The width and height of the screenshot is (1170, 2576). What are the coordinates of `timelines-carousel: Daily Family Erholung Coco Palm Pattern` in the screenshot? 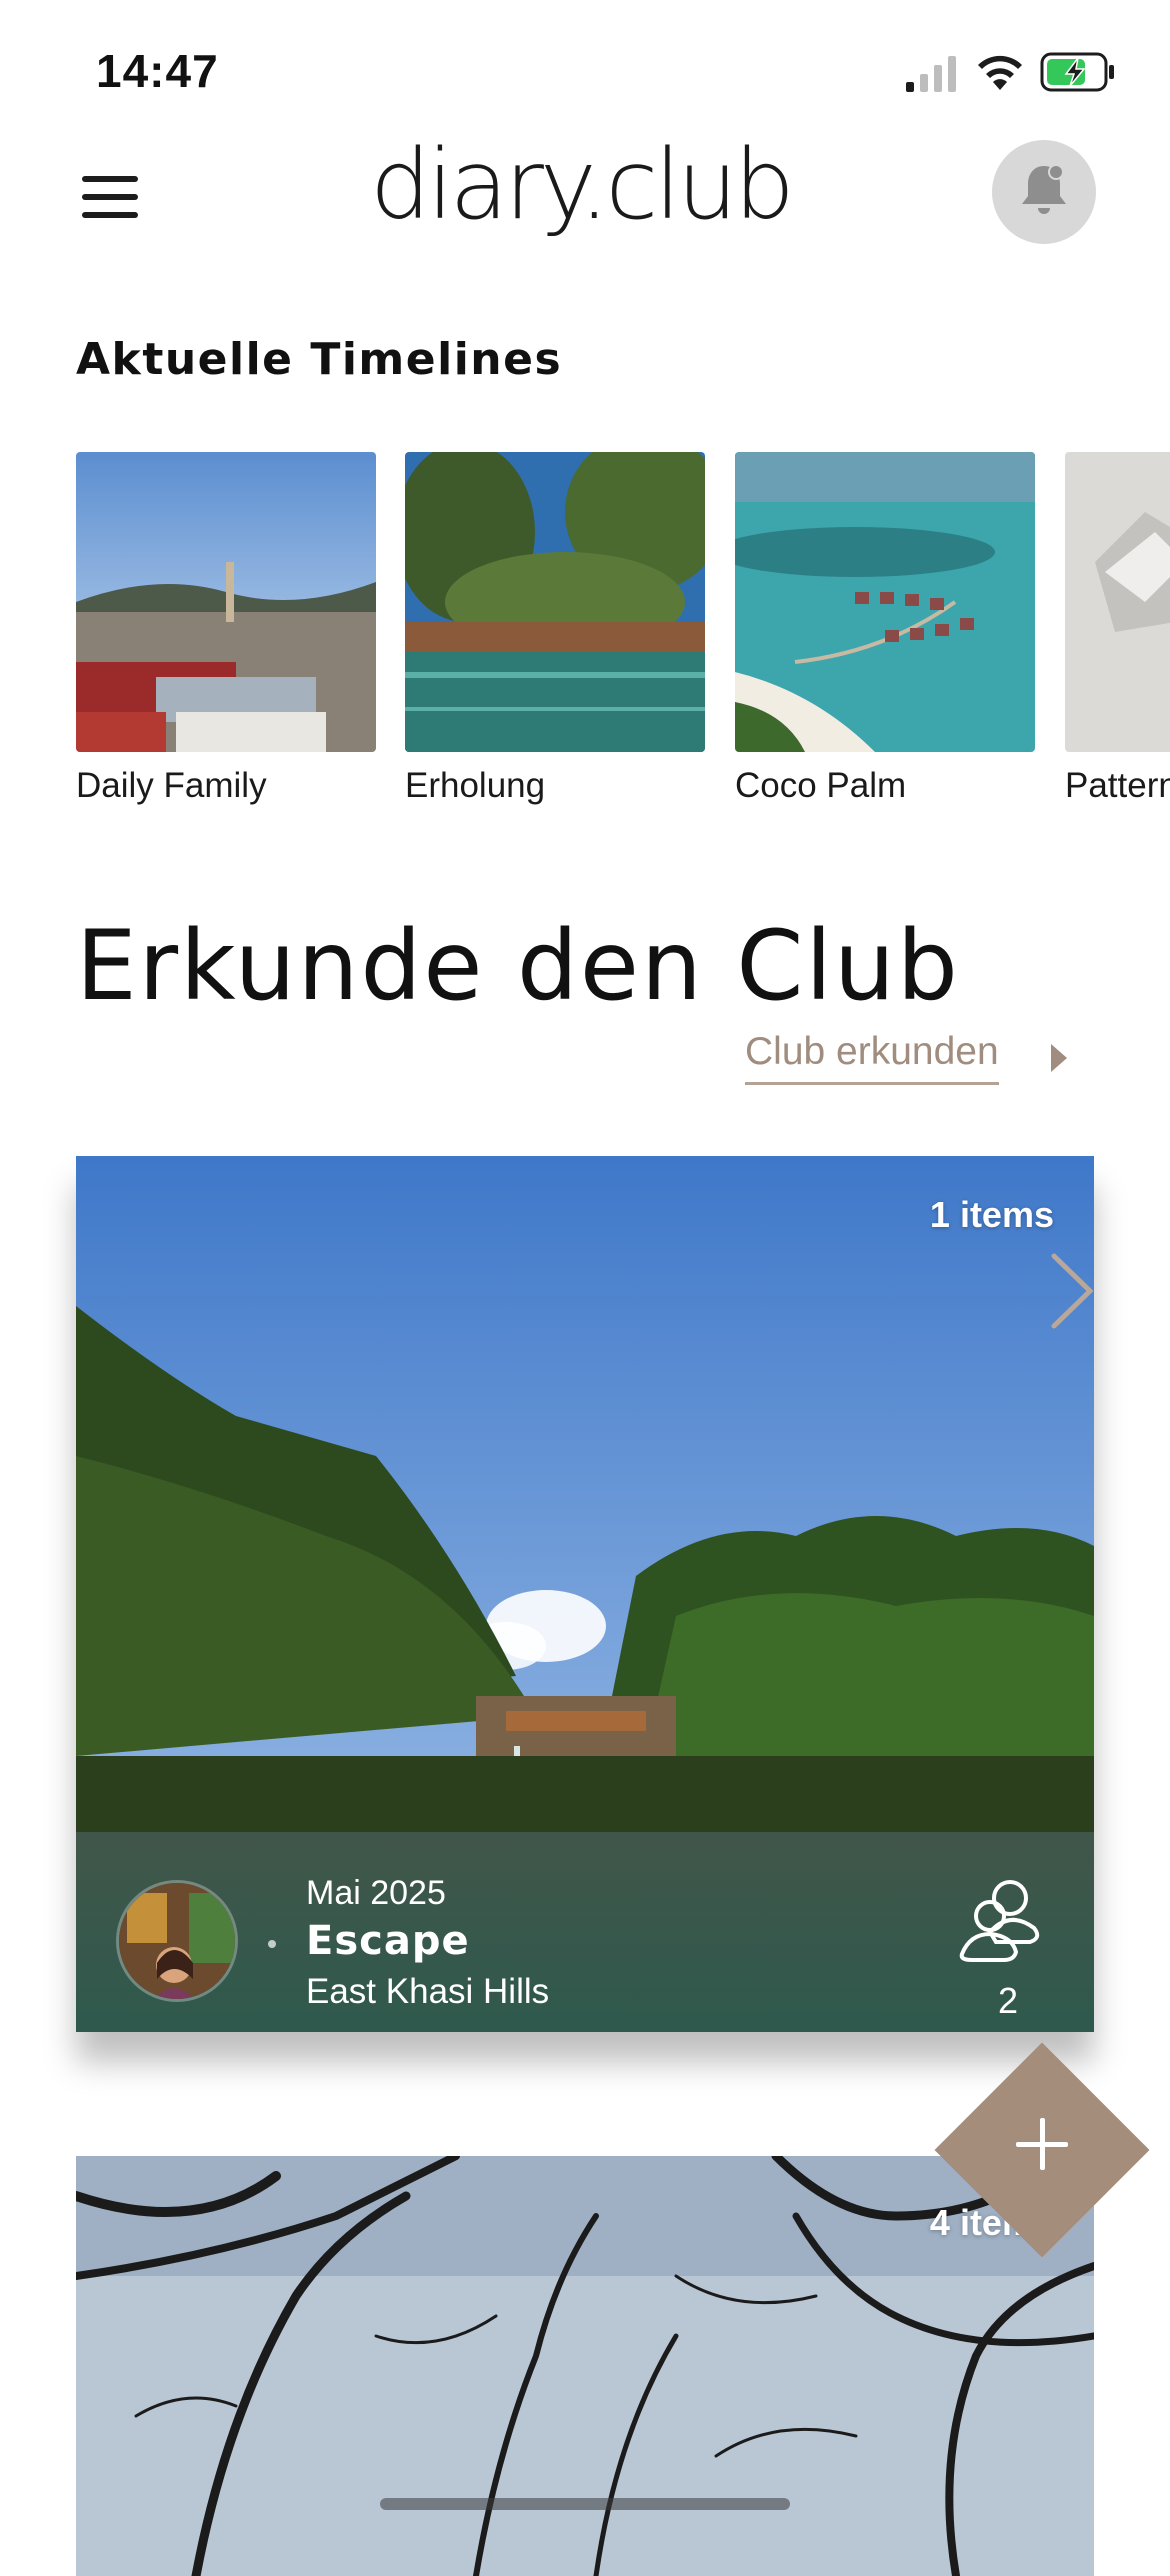 It's located at (585, 642).